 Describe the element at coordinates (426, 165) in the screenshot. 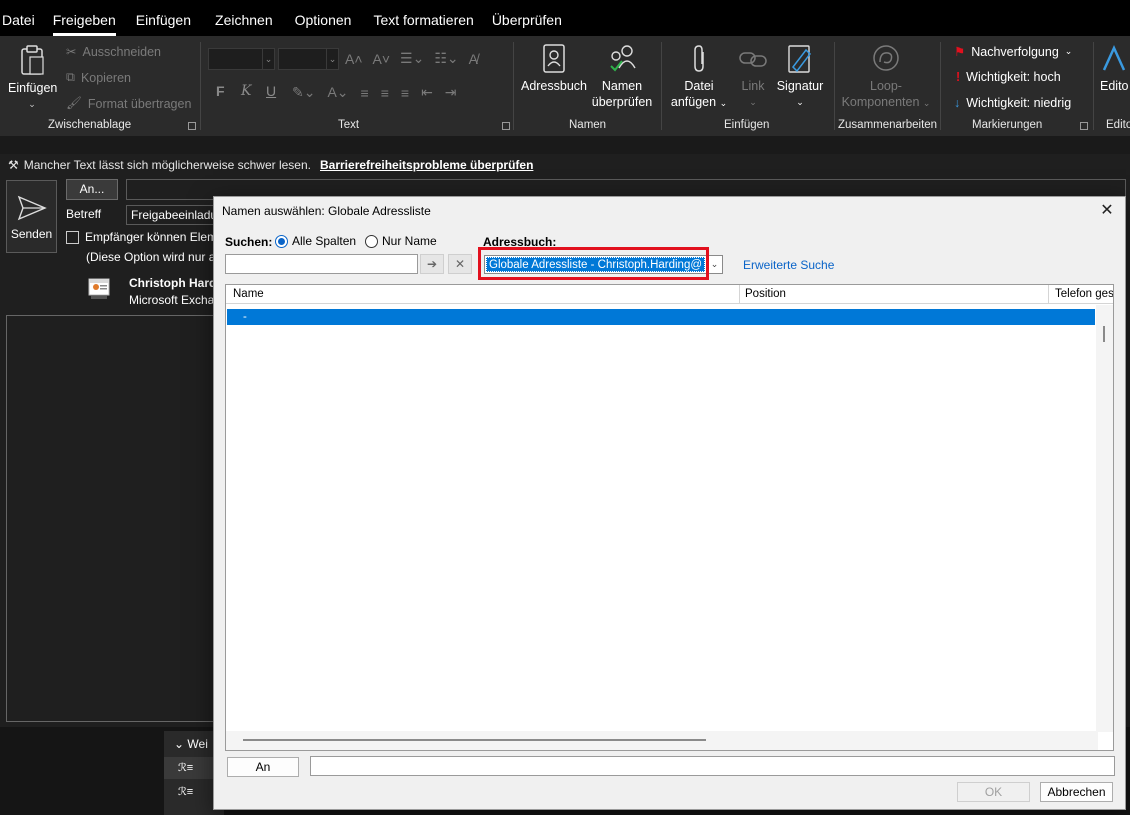

I see `accessibility-check-link: Barrierefreiheitsprobleme überprüfen` at that location.